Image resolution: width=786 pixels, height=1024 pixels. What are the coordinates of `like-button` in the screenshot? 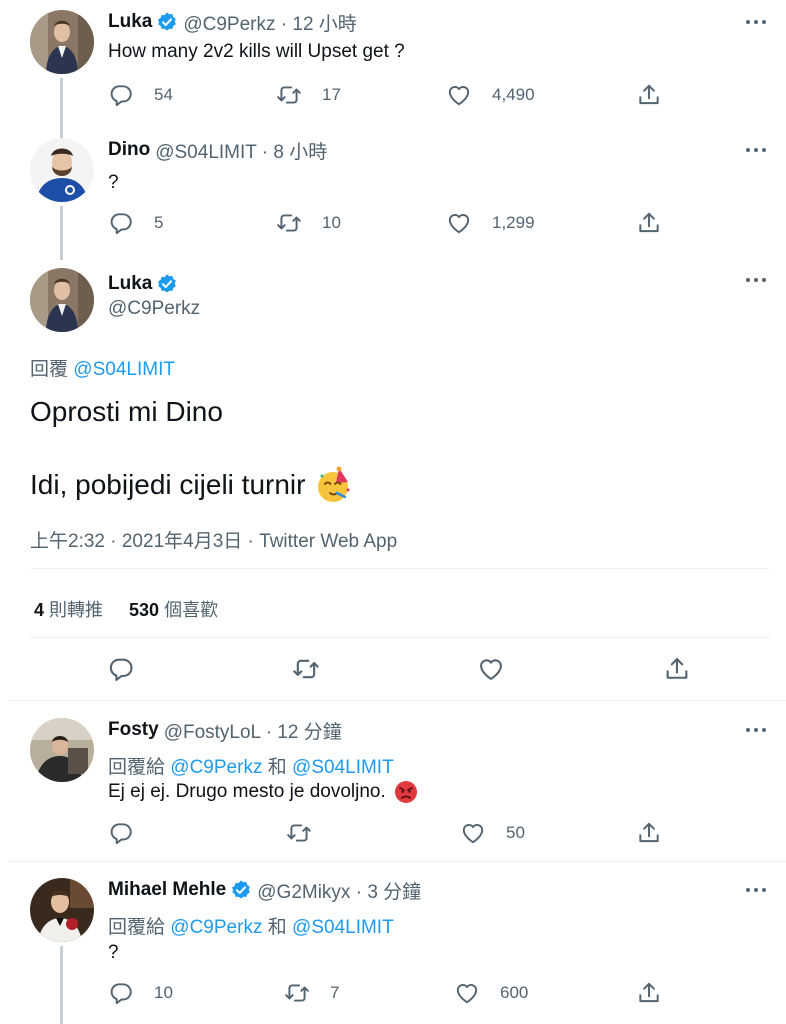 It's located at (491, 669).